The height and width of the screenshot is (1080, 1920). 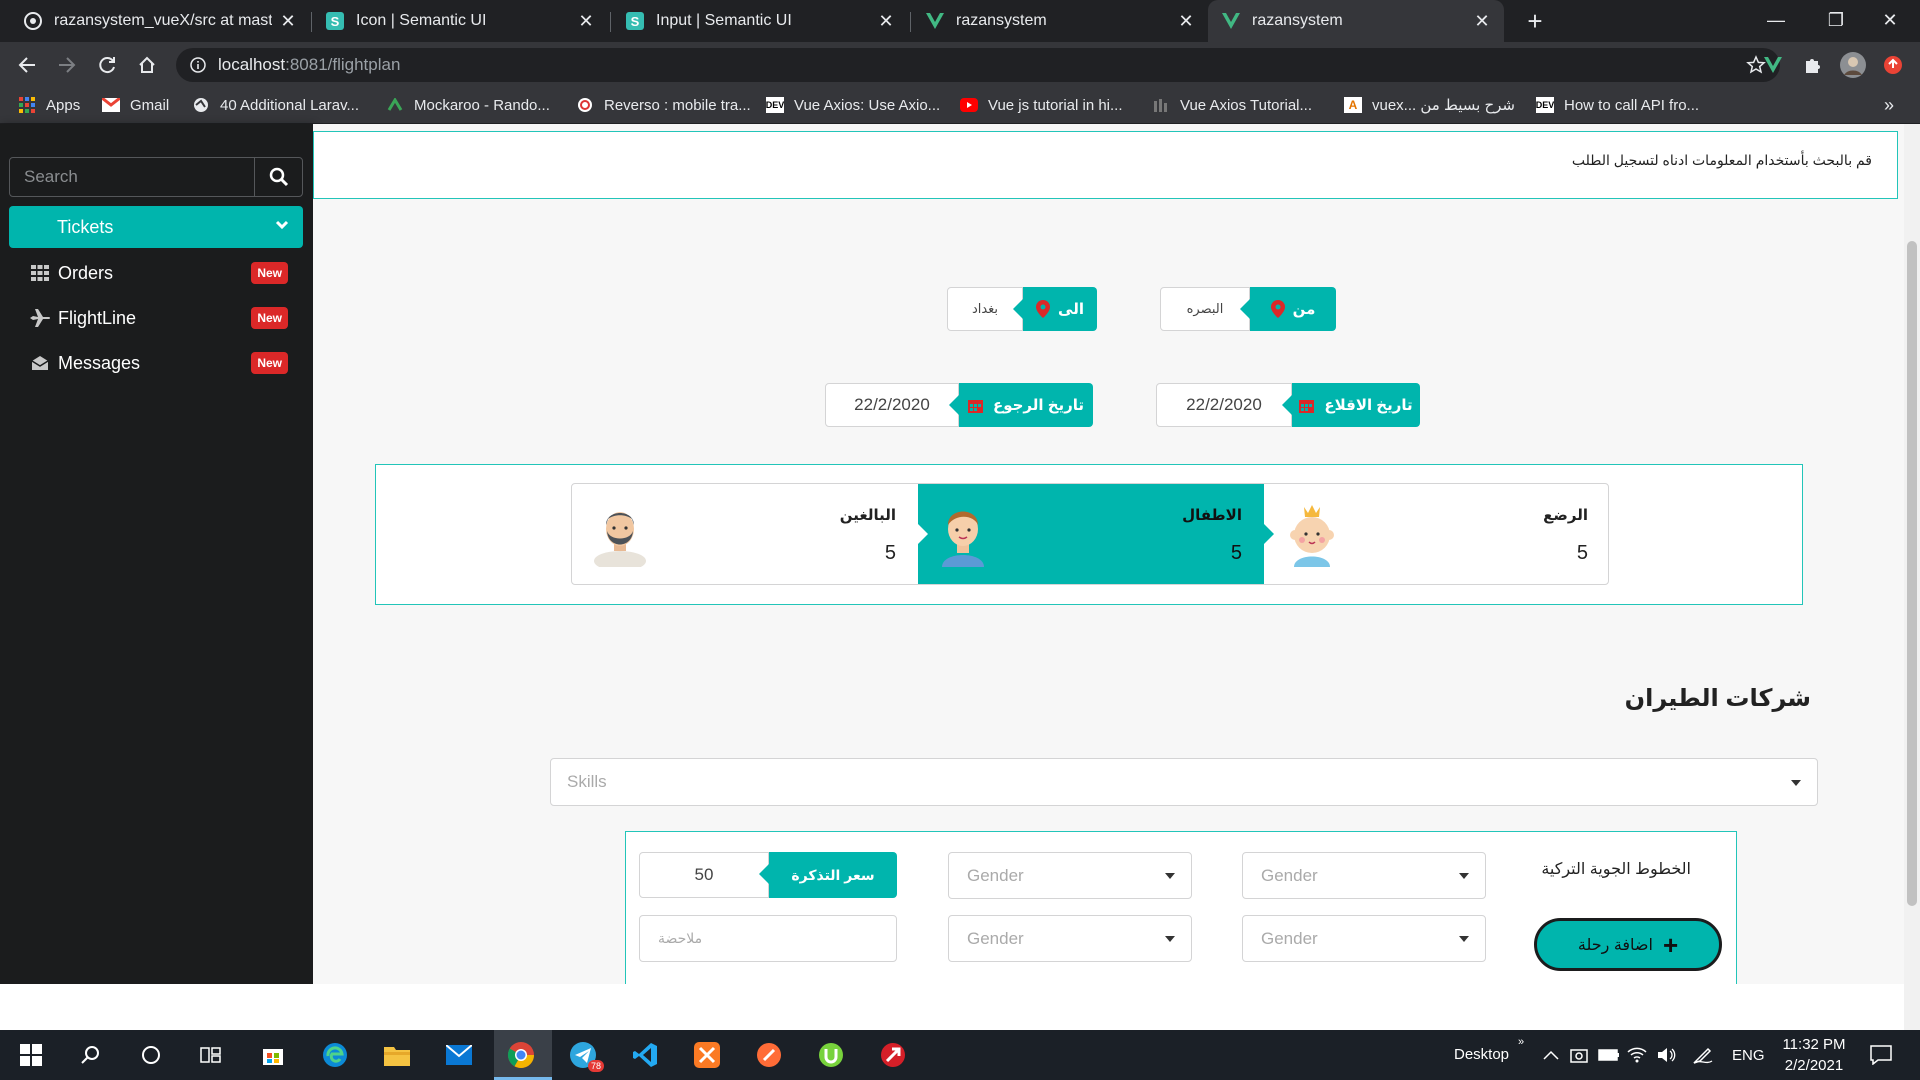 What do you see at coordinates (985, 309) in the screenshot?
I see `to-city-value: بغداد` at bounding box center [985, 309].